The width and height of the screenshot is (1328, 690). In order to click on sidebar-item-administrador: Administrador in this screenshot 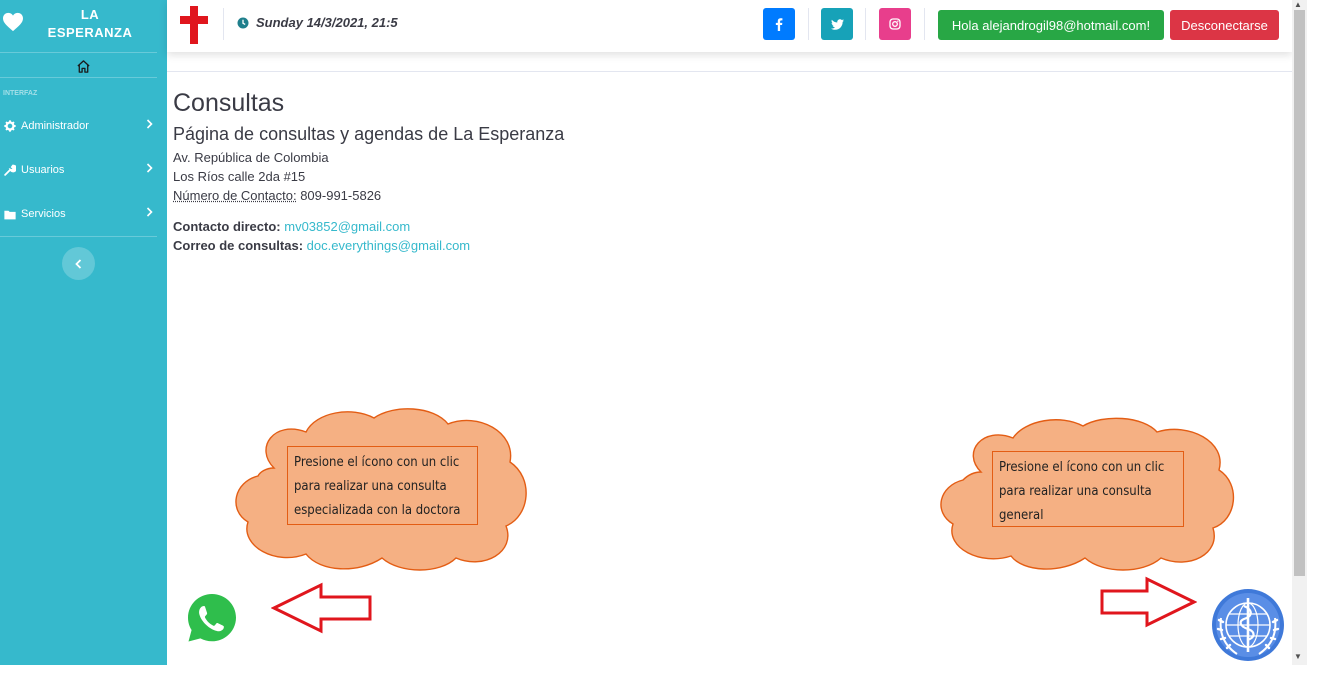, I will do `click(83, 126)`.